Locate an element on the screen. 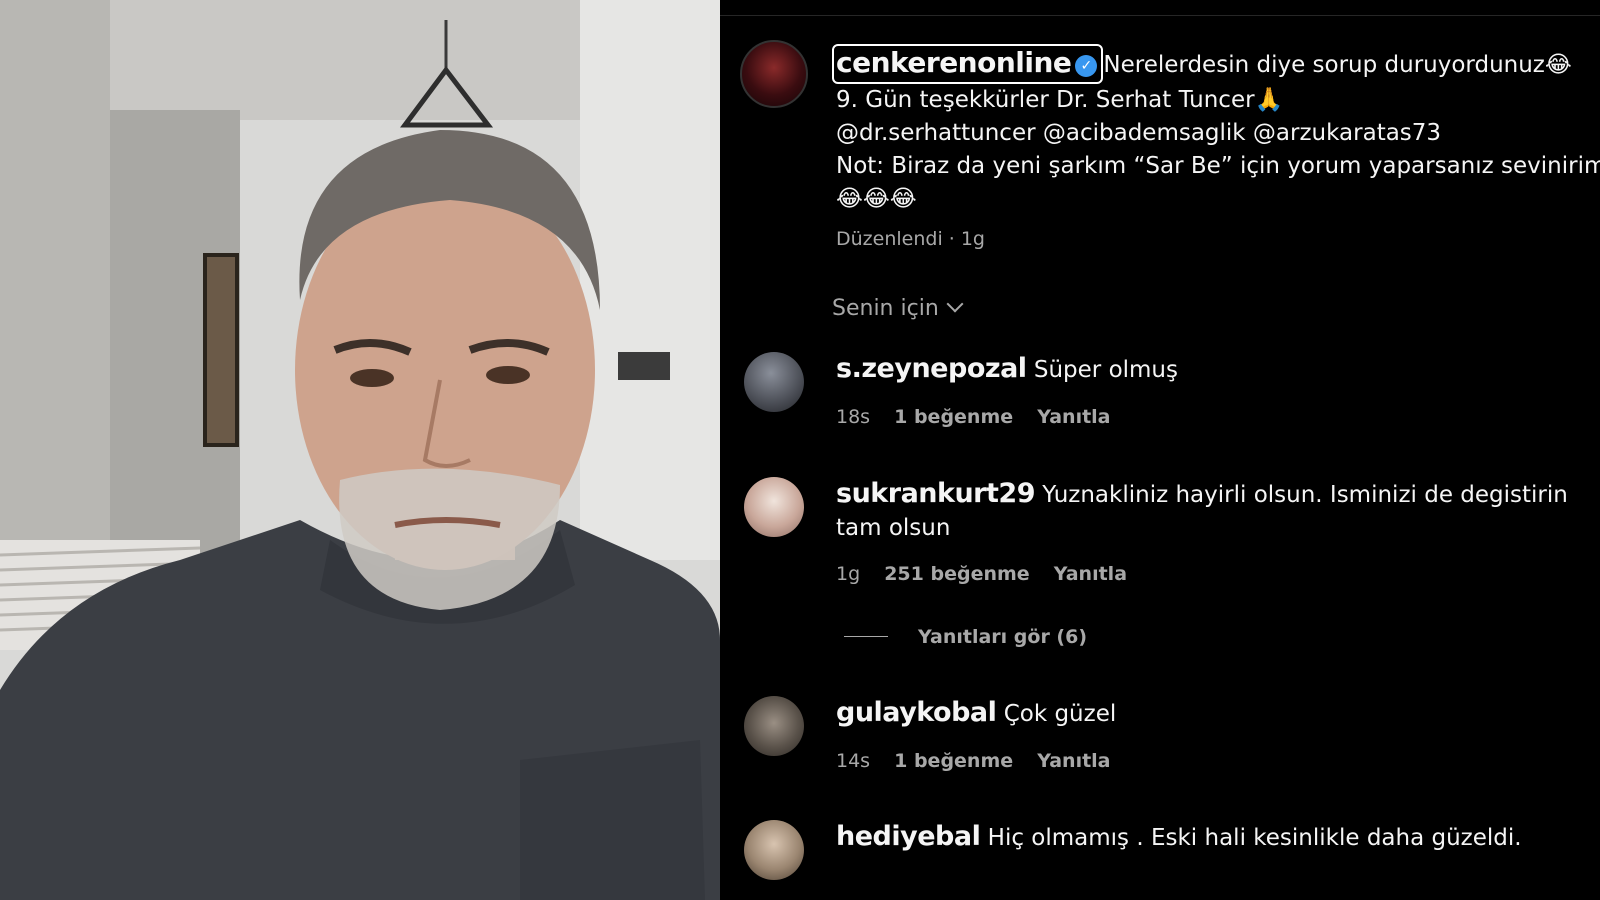  comment-body: gulaykobal Çok güzel is located at coordinates (1216, 713).